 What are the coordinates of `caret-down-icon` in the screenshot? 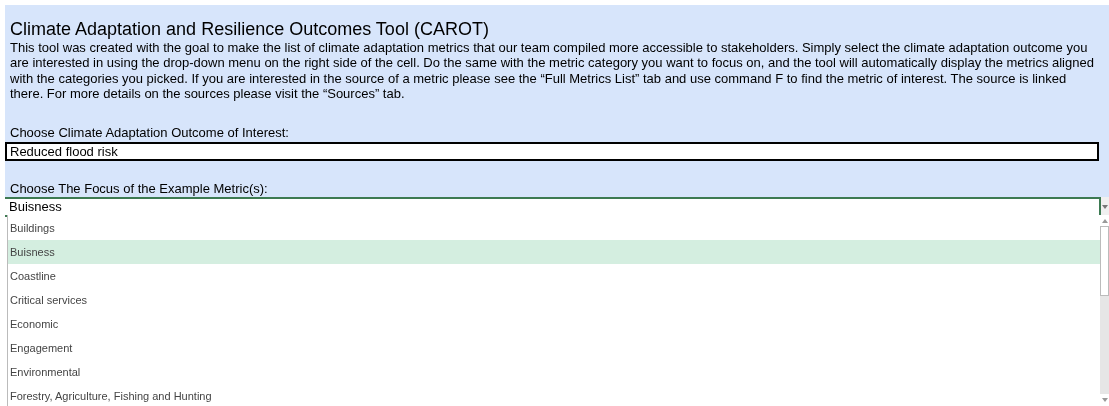 It's located at (1105, 207).